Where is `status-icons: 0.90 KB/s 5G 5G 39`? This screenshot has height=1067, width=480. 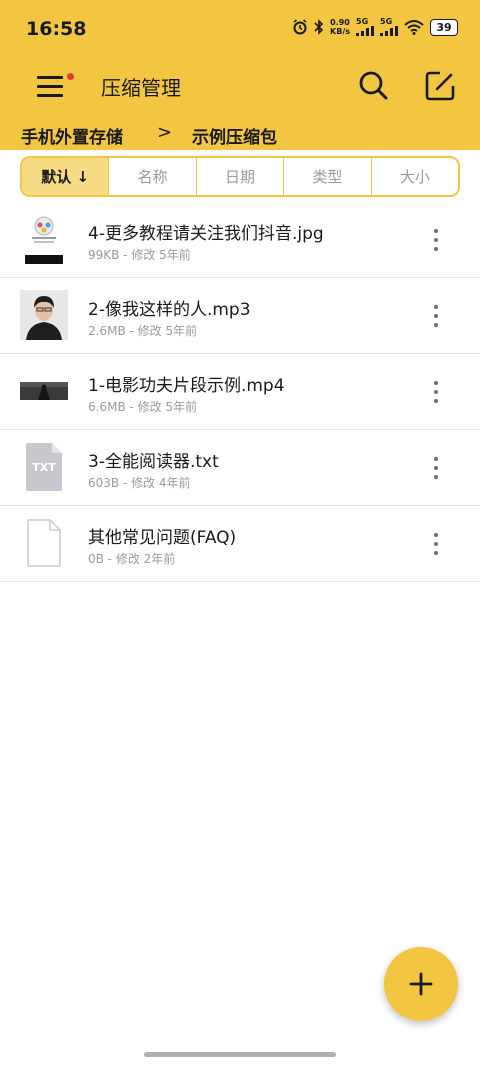
status-icons: 0.90 KB/s 5G 5G 39 is located at coordinates (375, 27).